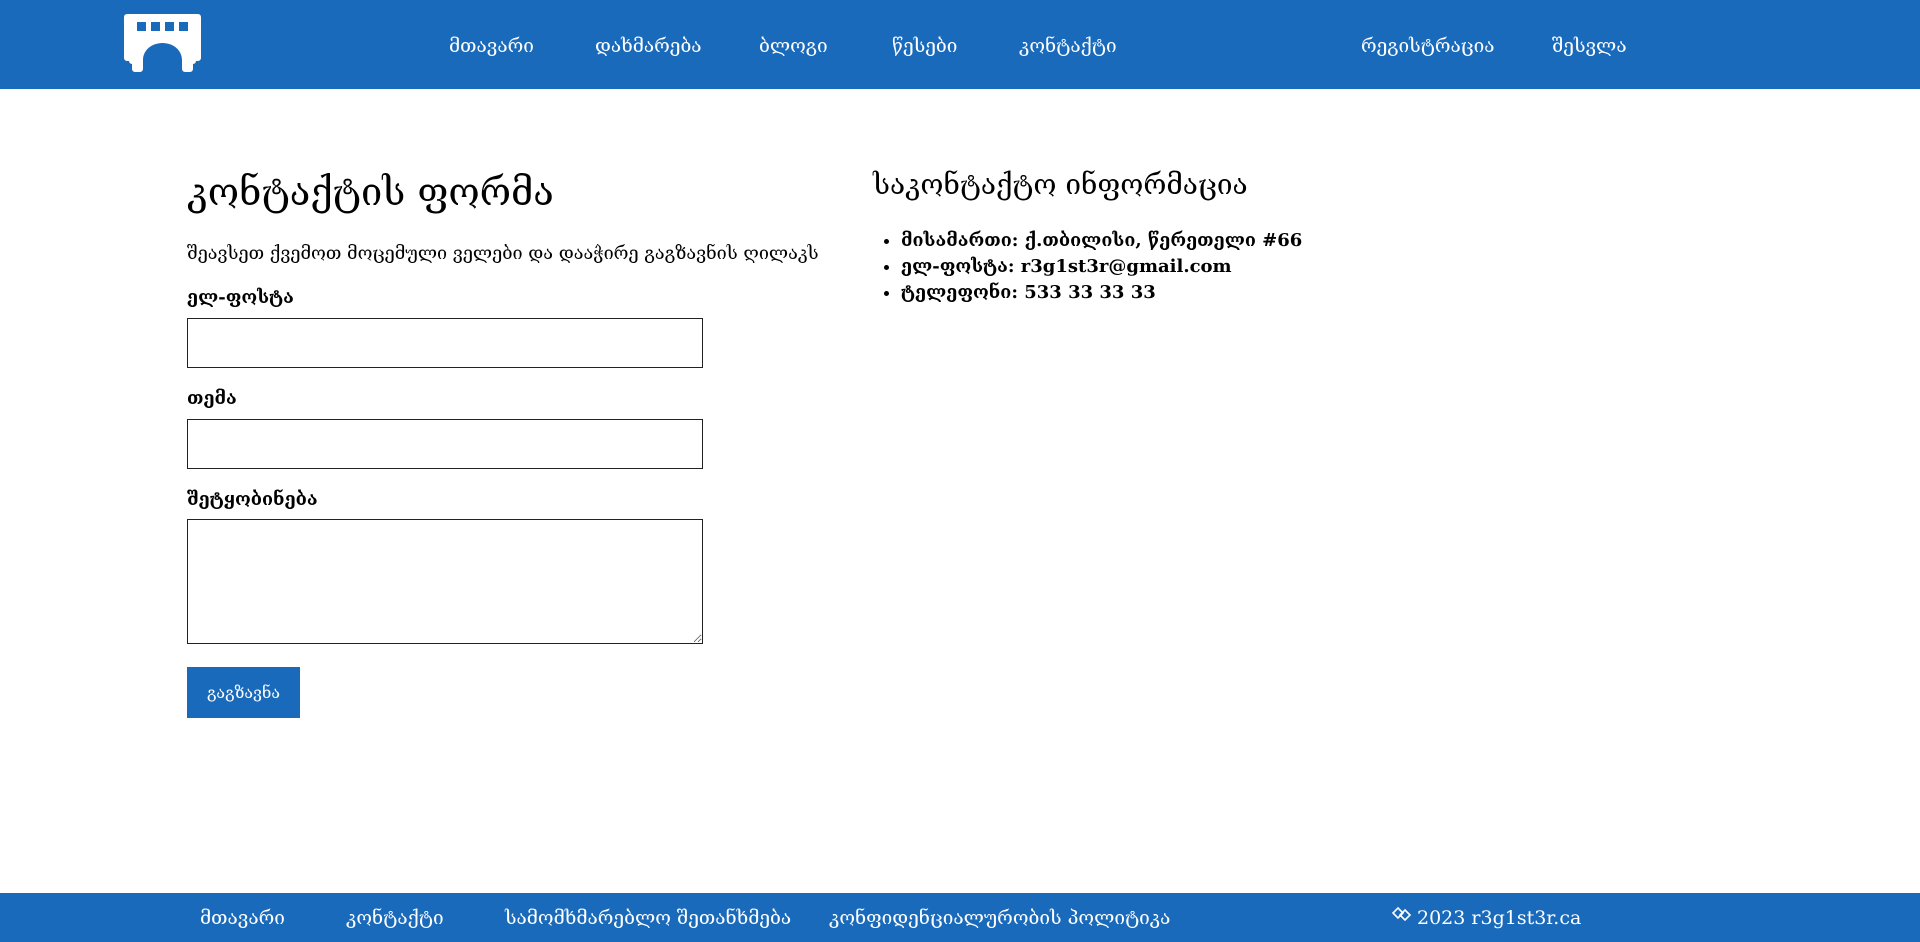 Image resolution: width=1920 pixels, height=942 pixels. Describe the element at coordinates (395, 918) in the screenshot. I see `footer-link-contact: კონტაქტი` at that location.